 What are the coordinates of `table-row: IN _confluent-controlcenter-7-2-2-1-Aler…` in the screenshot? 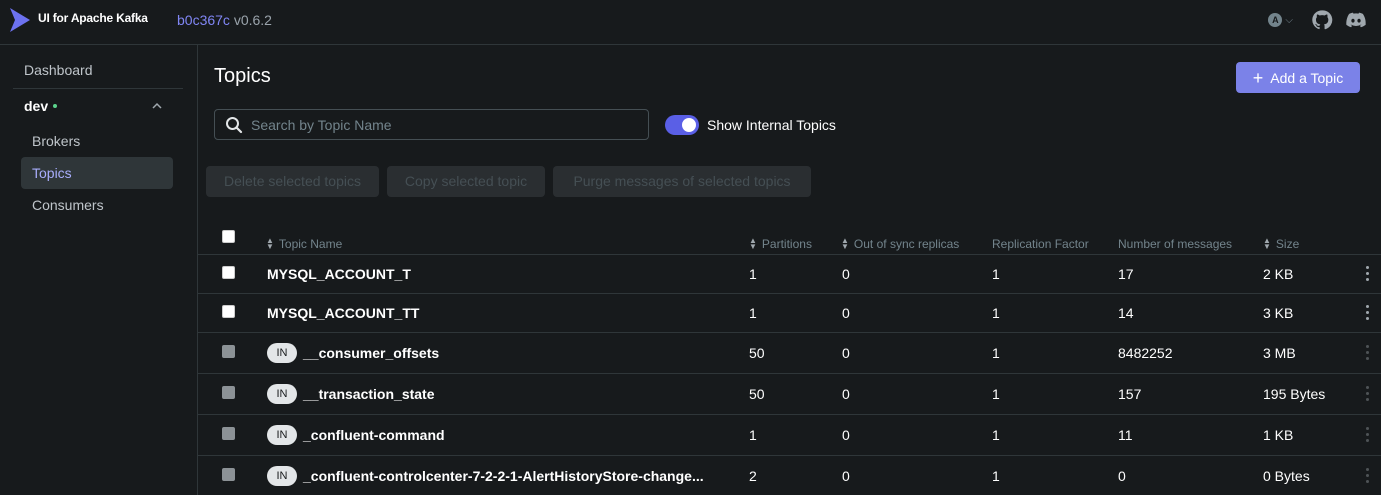 It's located at (789, 475).